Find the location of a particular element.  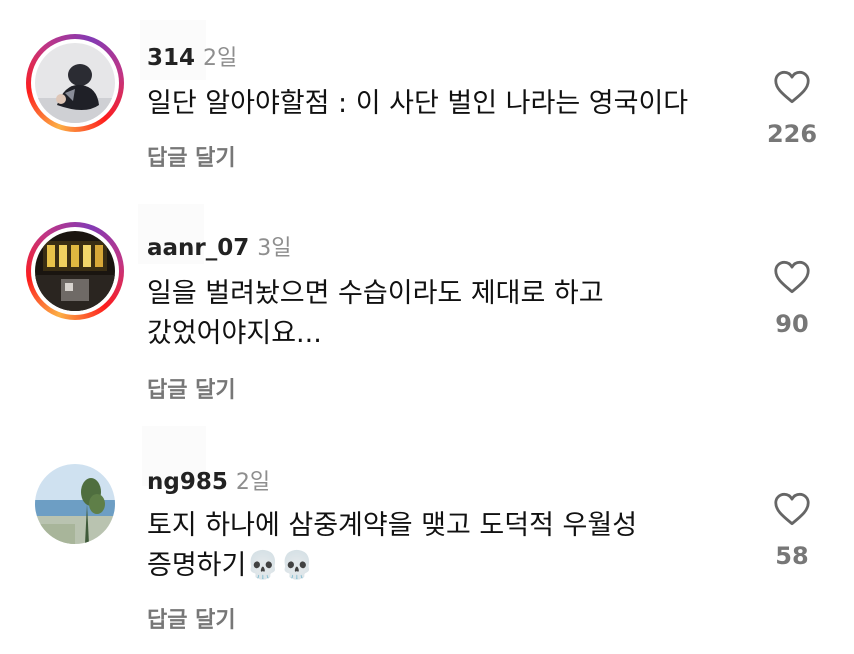

like-button: 90 is located at coordinates (792, 299).